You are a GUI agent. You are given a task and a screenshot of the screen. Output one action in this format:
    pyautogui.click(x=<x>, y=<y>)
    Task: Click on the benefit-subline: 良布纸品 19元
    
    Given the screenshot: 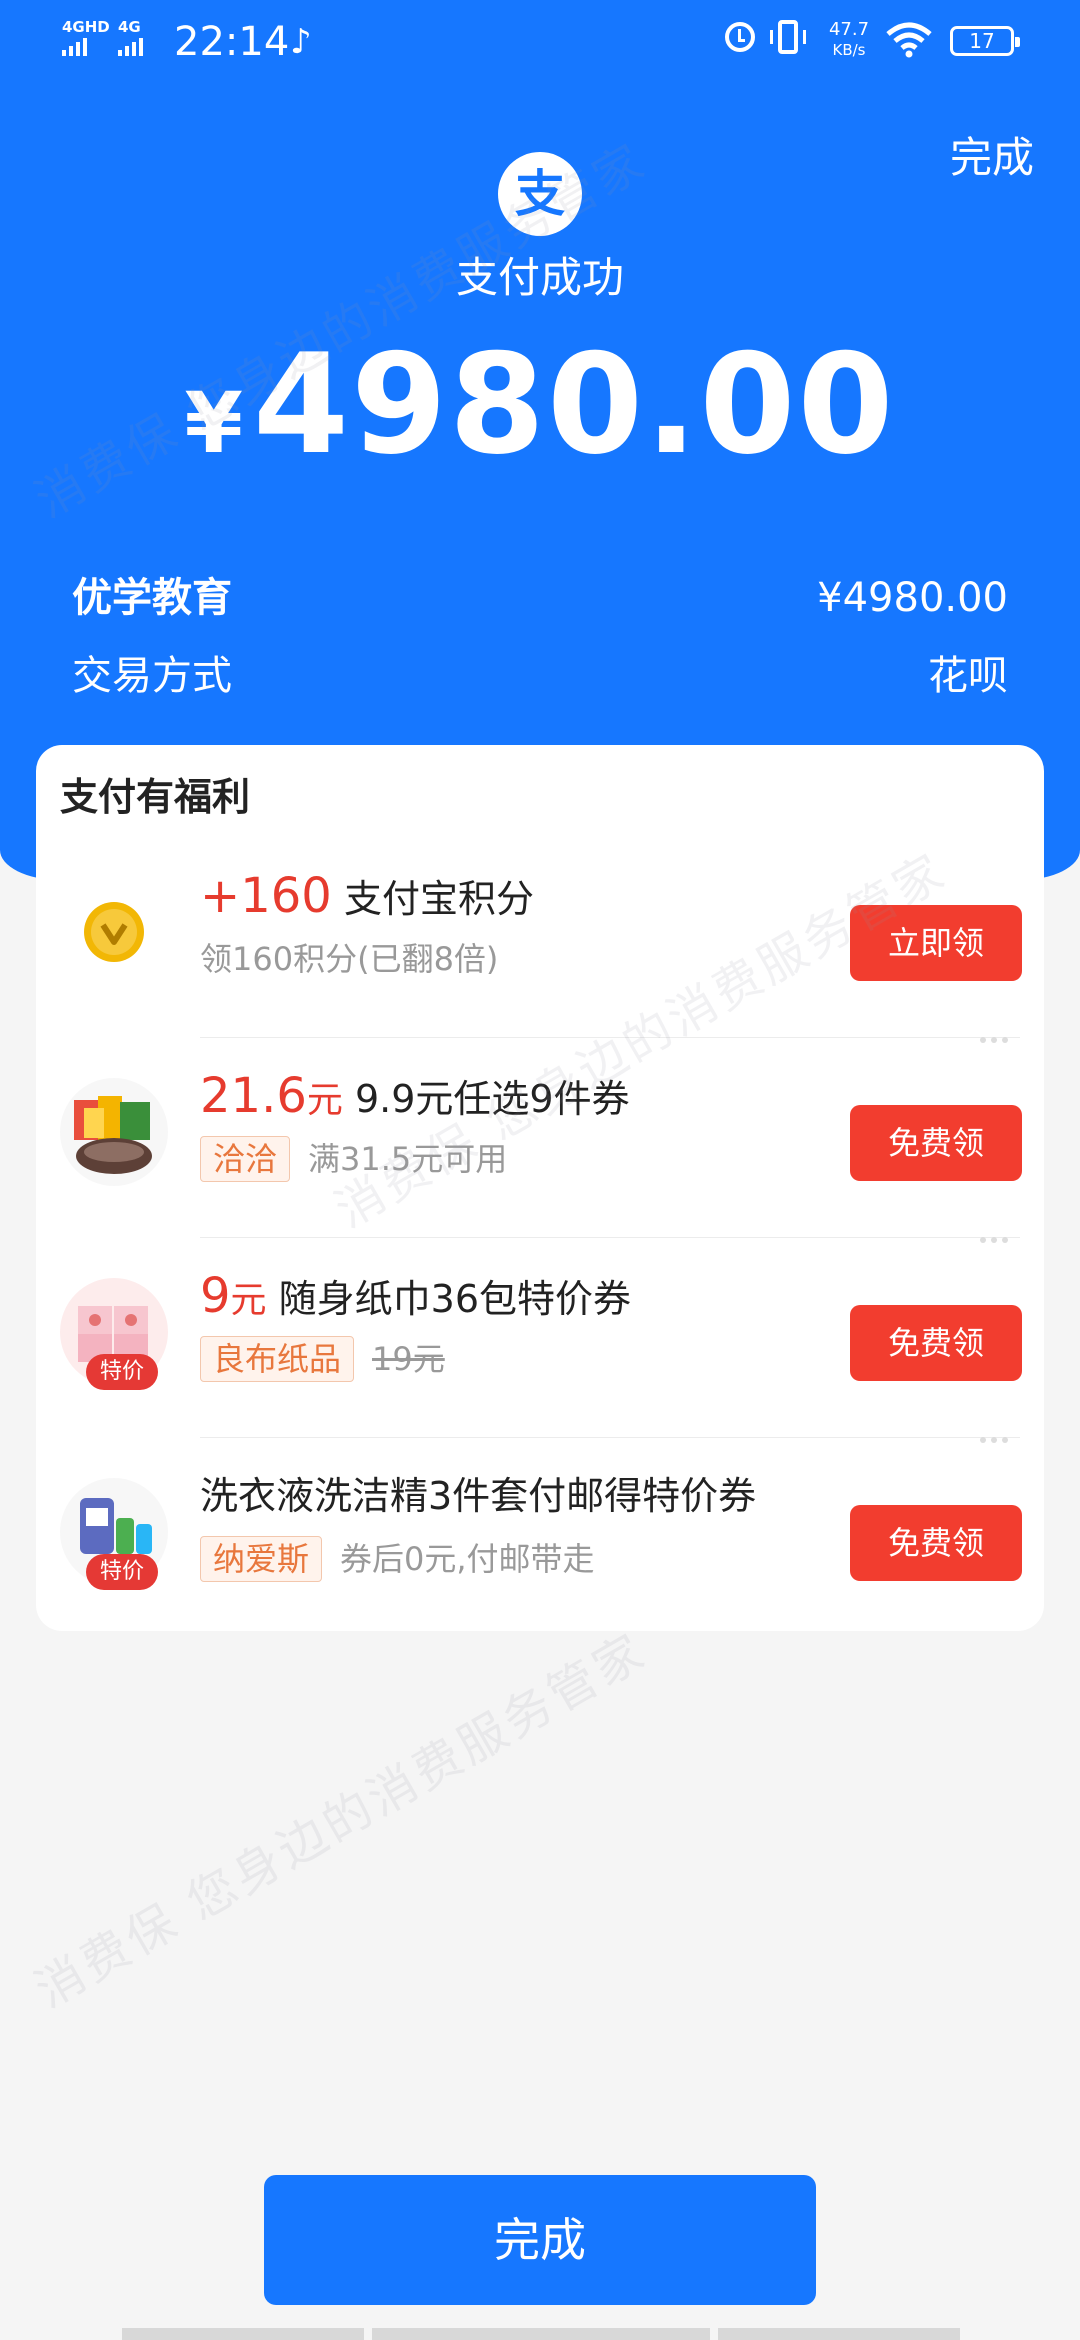 What is the action you would take?
    pyautogui.click(x=322, y=1359)
    